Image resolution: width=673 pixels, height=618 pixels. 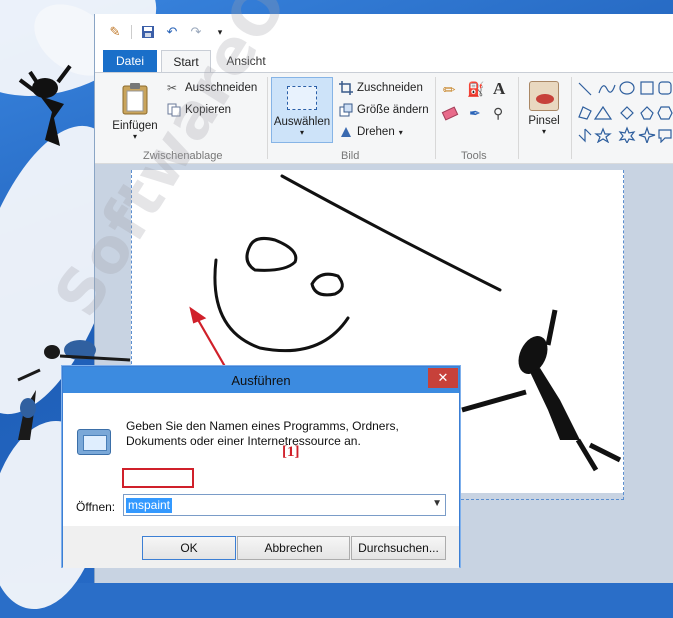 I want to click on tab-file: Datei, so click(x=130, y=61).